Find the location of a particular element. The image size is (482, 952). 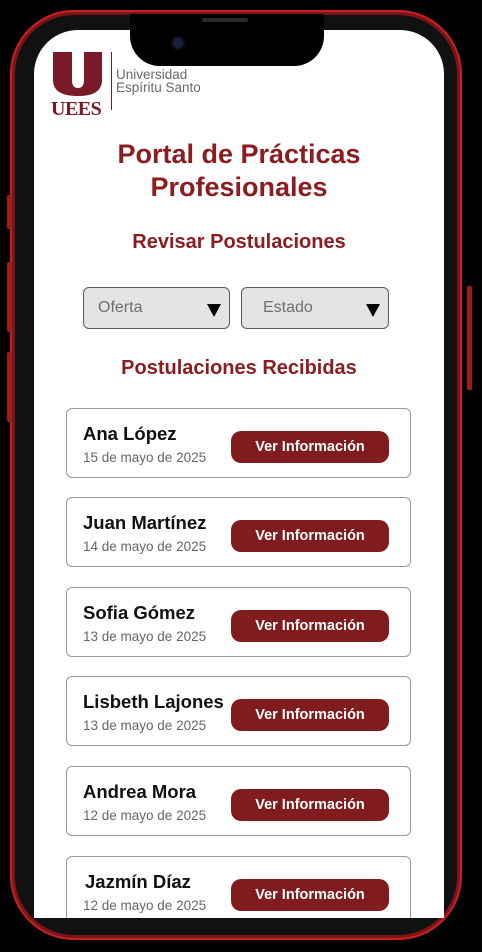

applicant-name: Ana López is located at coordinates (130, 433).